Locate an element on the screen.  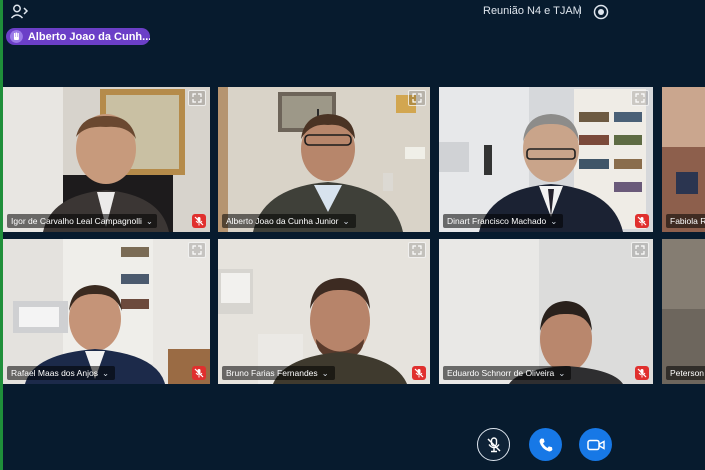
participant-name: Bruno Farias Fernandes is located at coordinates (272, 373).